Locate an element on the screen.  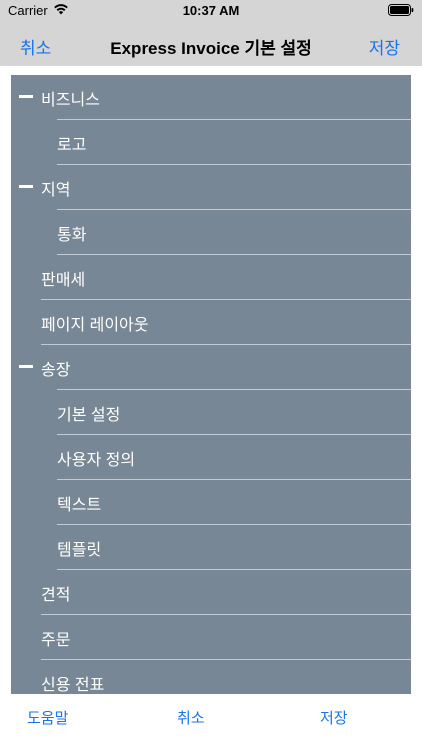
page-title: Express Invoice 기본 설정 is located at coordinates (211, 48).